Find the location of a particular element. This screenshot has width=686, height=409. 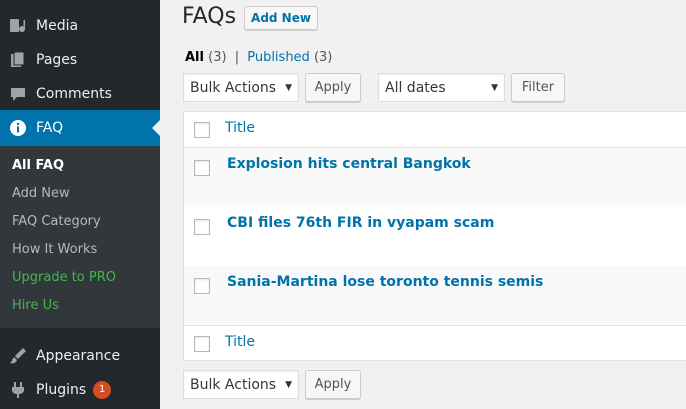

apply-button-bottom: Apply is located at coordinates (333, 384).